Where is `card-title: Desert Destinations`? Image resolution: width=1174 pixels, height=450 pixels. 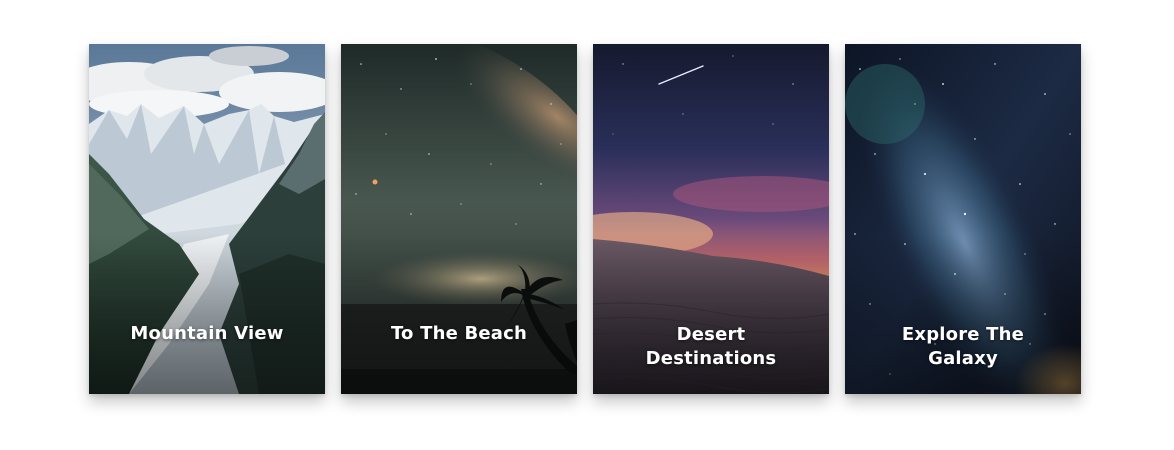 card-title: Desert Destinations is located at coordinates (711, 346).